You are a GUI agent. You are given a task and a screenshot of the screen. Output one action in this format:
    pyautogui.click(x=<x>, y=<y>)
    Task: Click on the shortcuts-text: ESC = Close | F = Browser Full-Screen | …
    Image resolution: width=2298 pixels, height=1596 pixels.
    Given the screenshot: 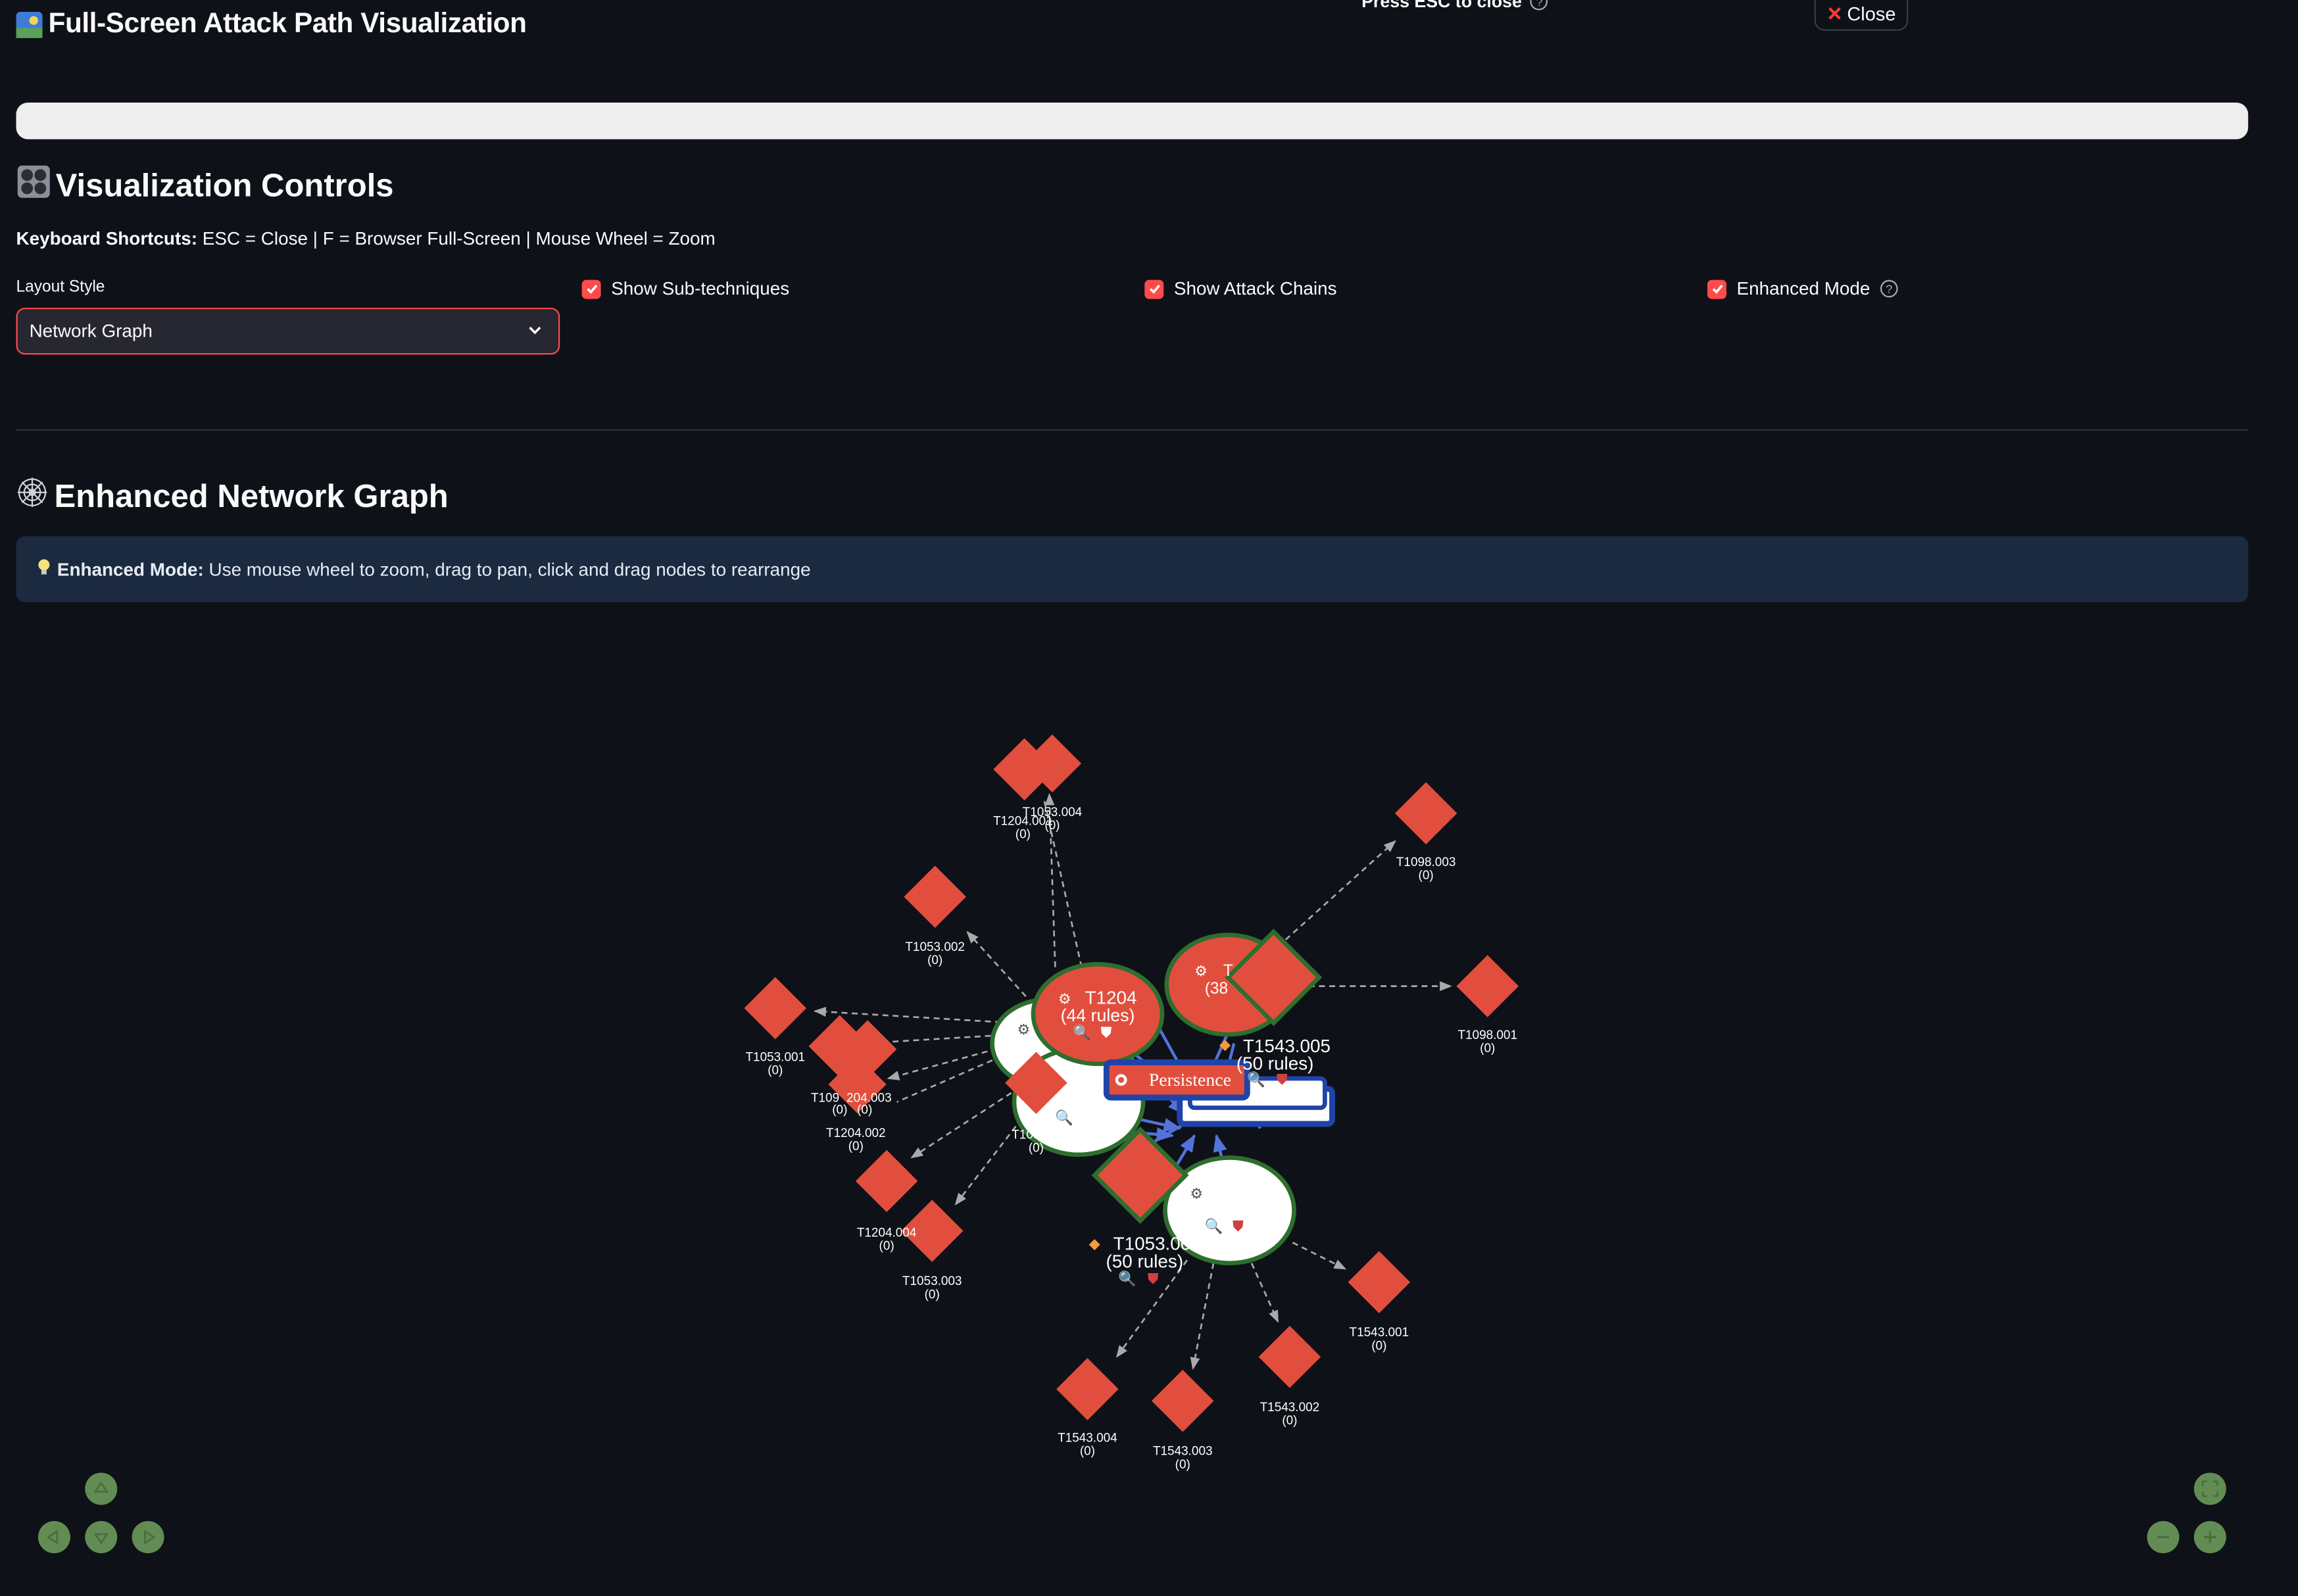 What is the action you would take?
    pyautogui.click(x=459, y=238)
    